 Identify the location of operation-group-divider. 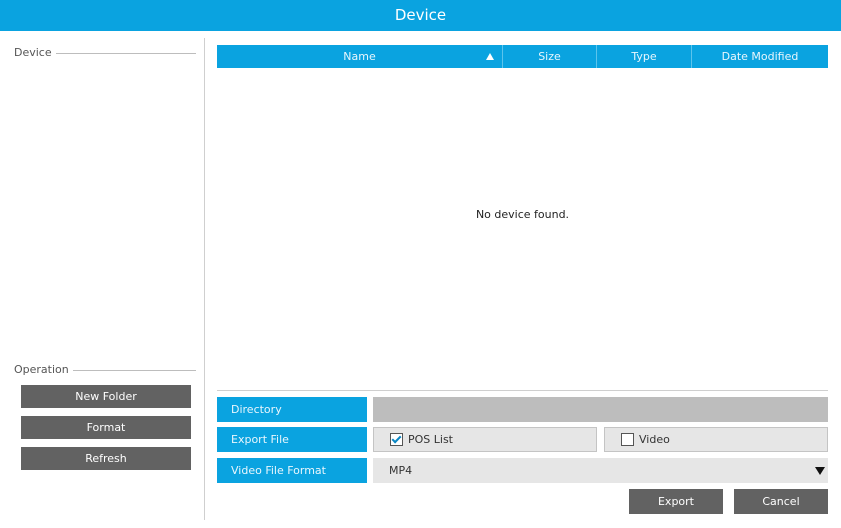
(134, 370).